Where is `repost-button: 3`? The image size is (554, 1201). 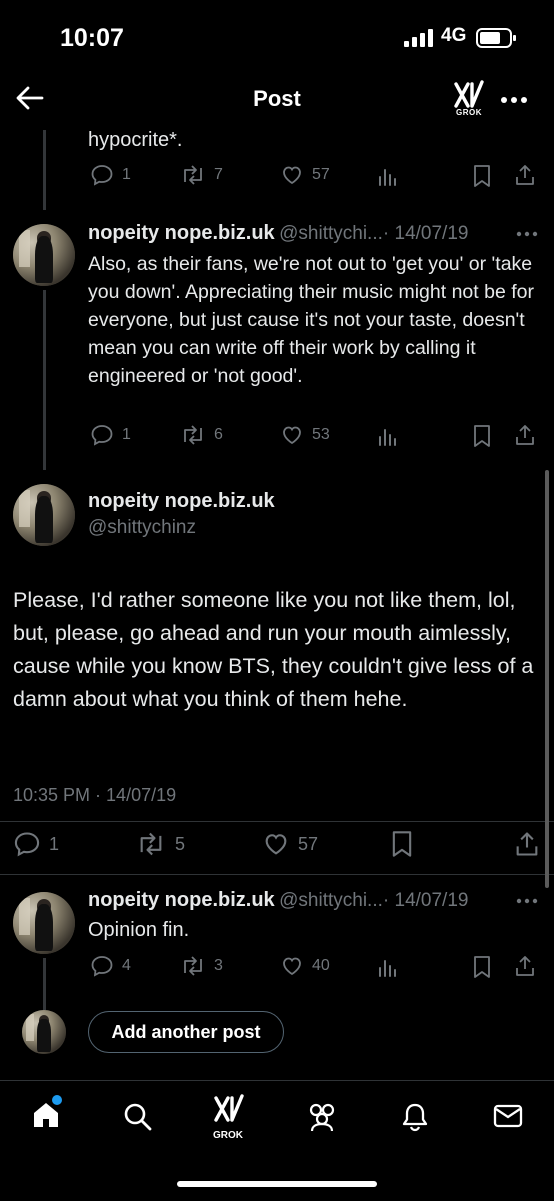 repost-button: 3 is located at coordinates (201, 966).